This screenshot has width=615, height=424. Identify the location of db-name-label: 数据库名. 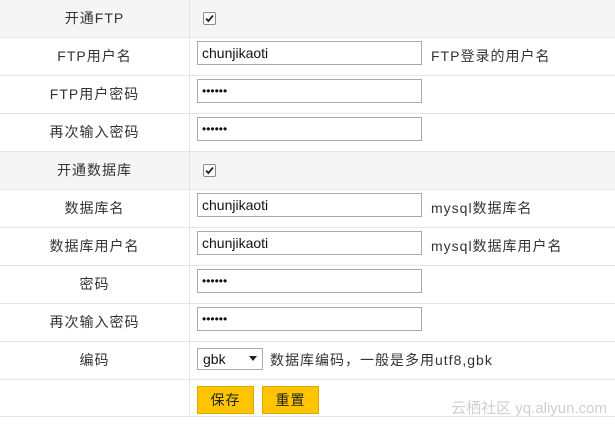
(95, 208).